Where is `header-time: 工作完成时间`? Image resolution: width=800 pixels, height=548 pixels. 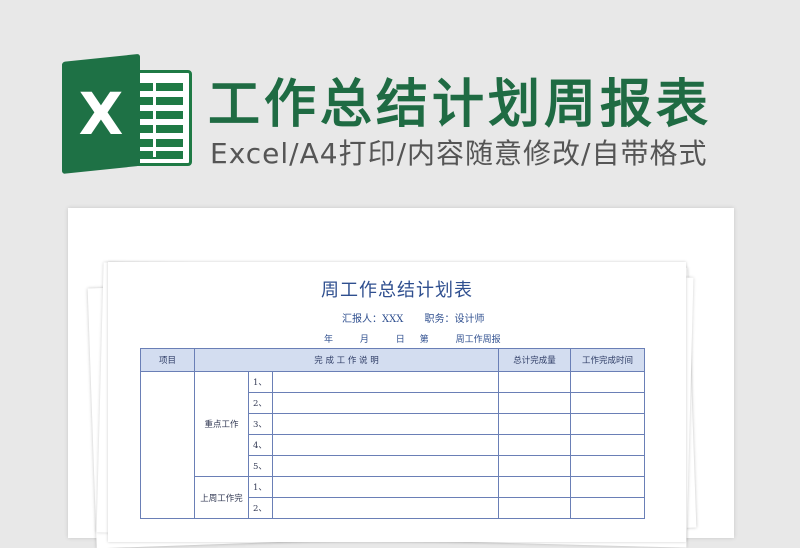
header-time: 工作完成时间 is located at coordinates (608, 360).